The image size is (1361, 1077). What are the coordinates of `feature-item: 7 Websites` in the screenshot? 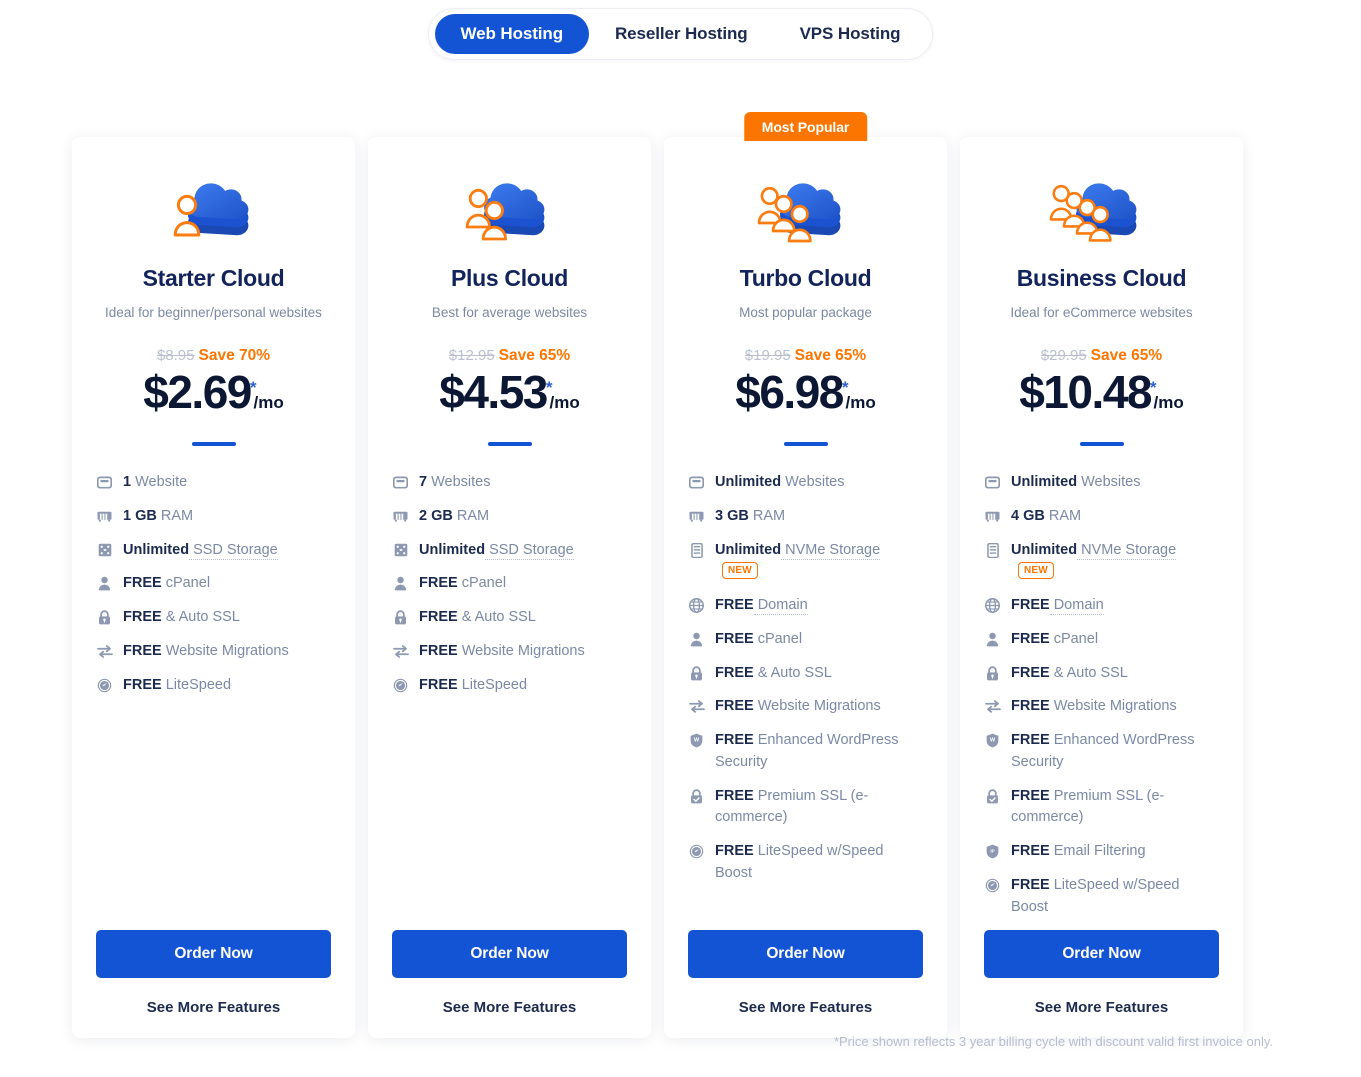 It's located at (509, 483).